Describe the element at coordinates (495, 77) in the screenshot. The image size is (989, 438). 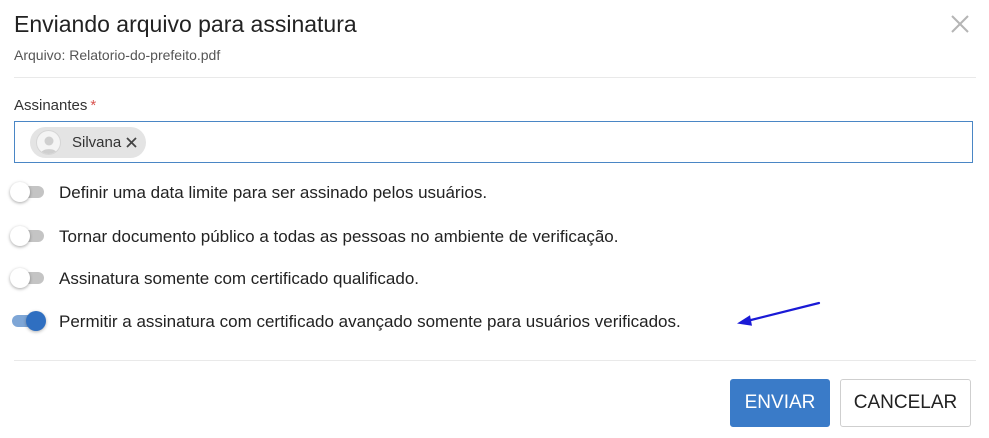
I see `header-divider` at that location.